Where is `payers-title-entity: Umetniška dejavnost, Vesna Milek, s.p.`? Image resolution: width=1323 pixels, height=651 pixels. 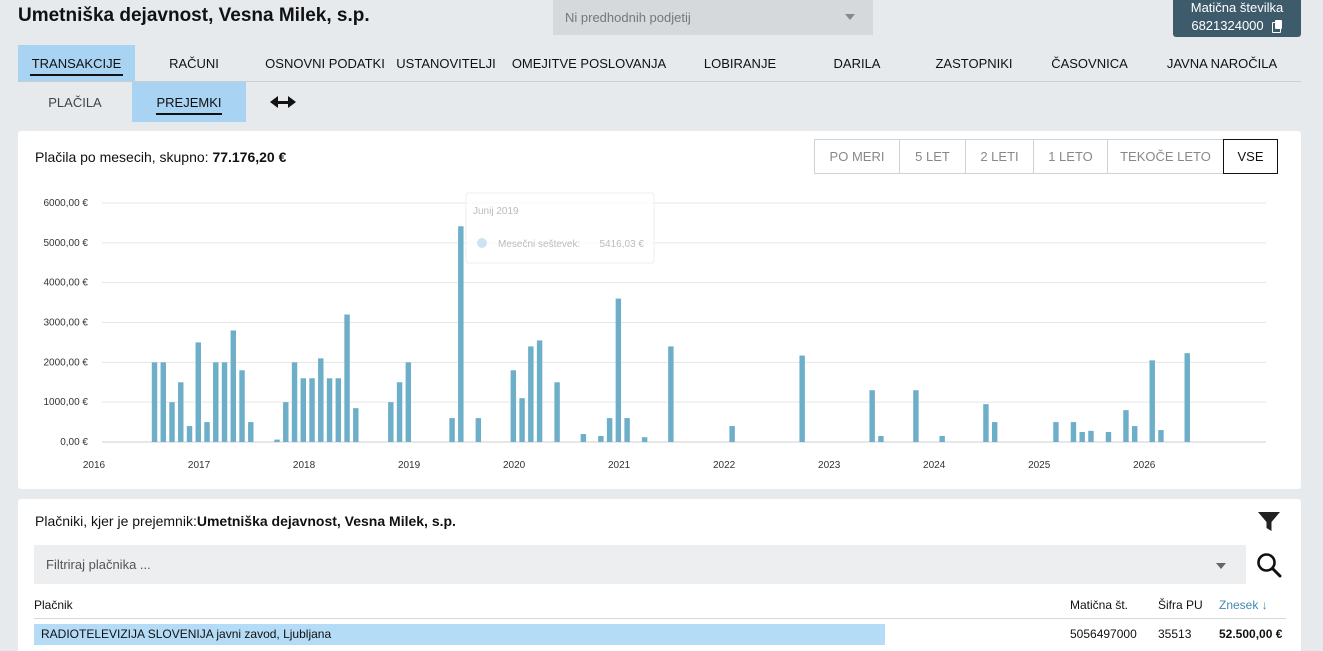
payers-title-entity: Umetniška dejavnost, Vesna Milek, s.p. is located at coordinates (326, 521).